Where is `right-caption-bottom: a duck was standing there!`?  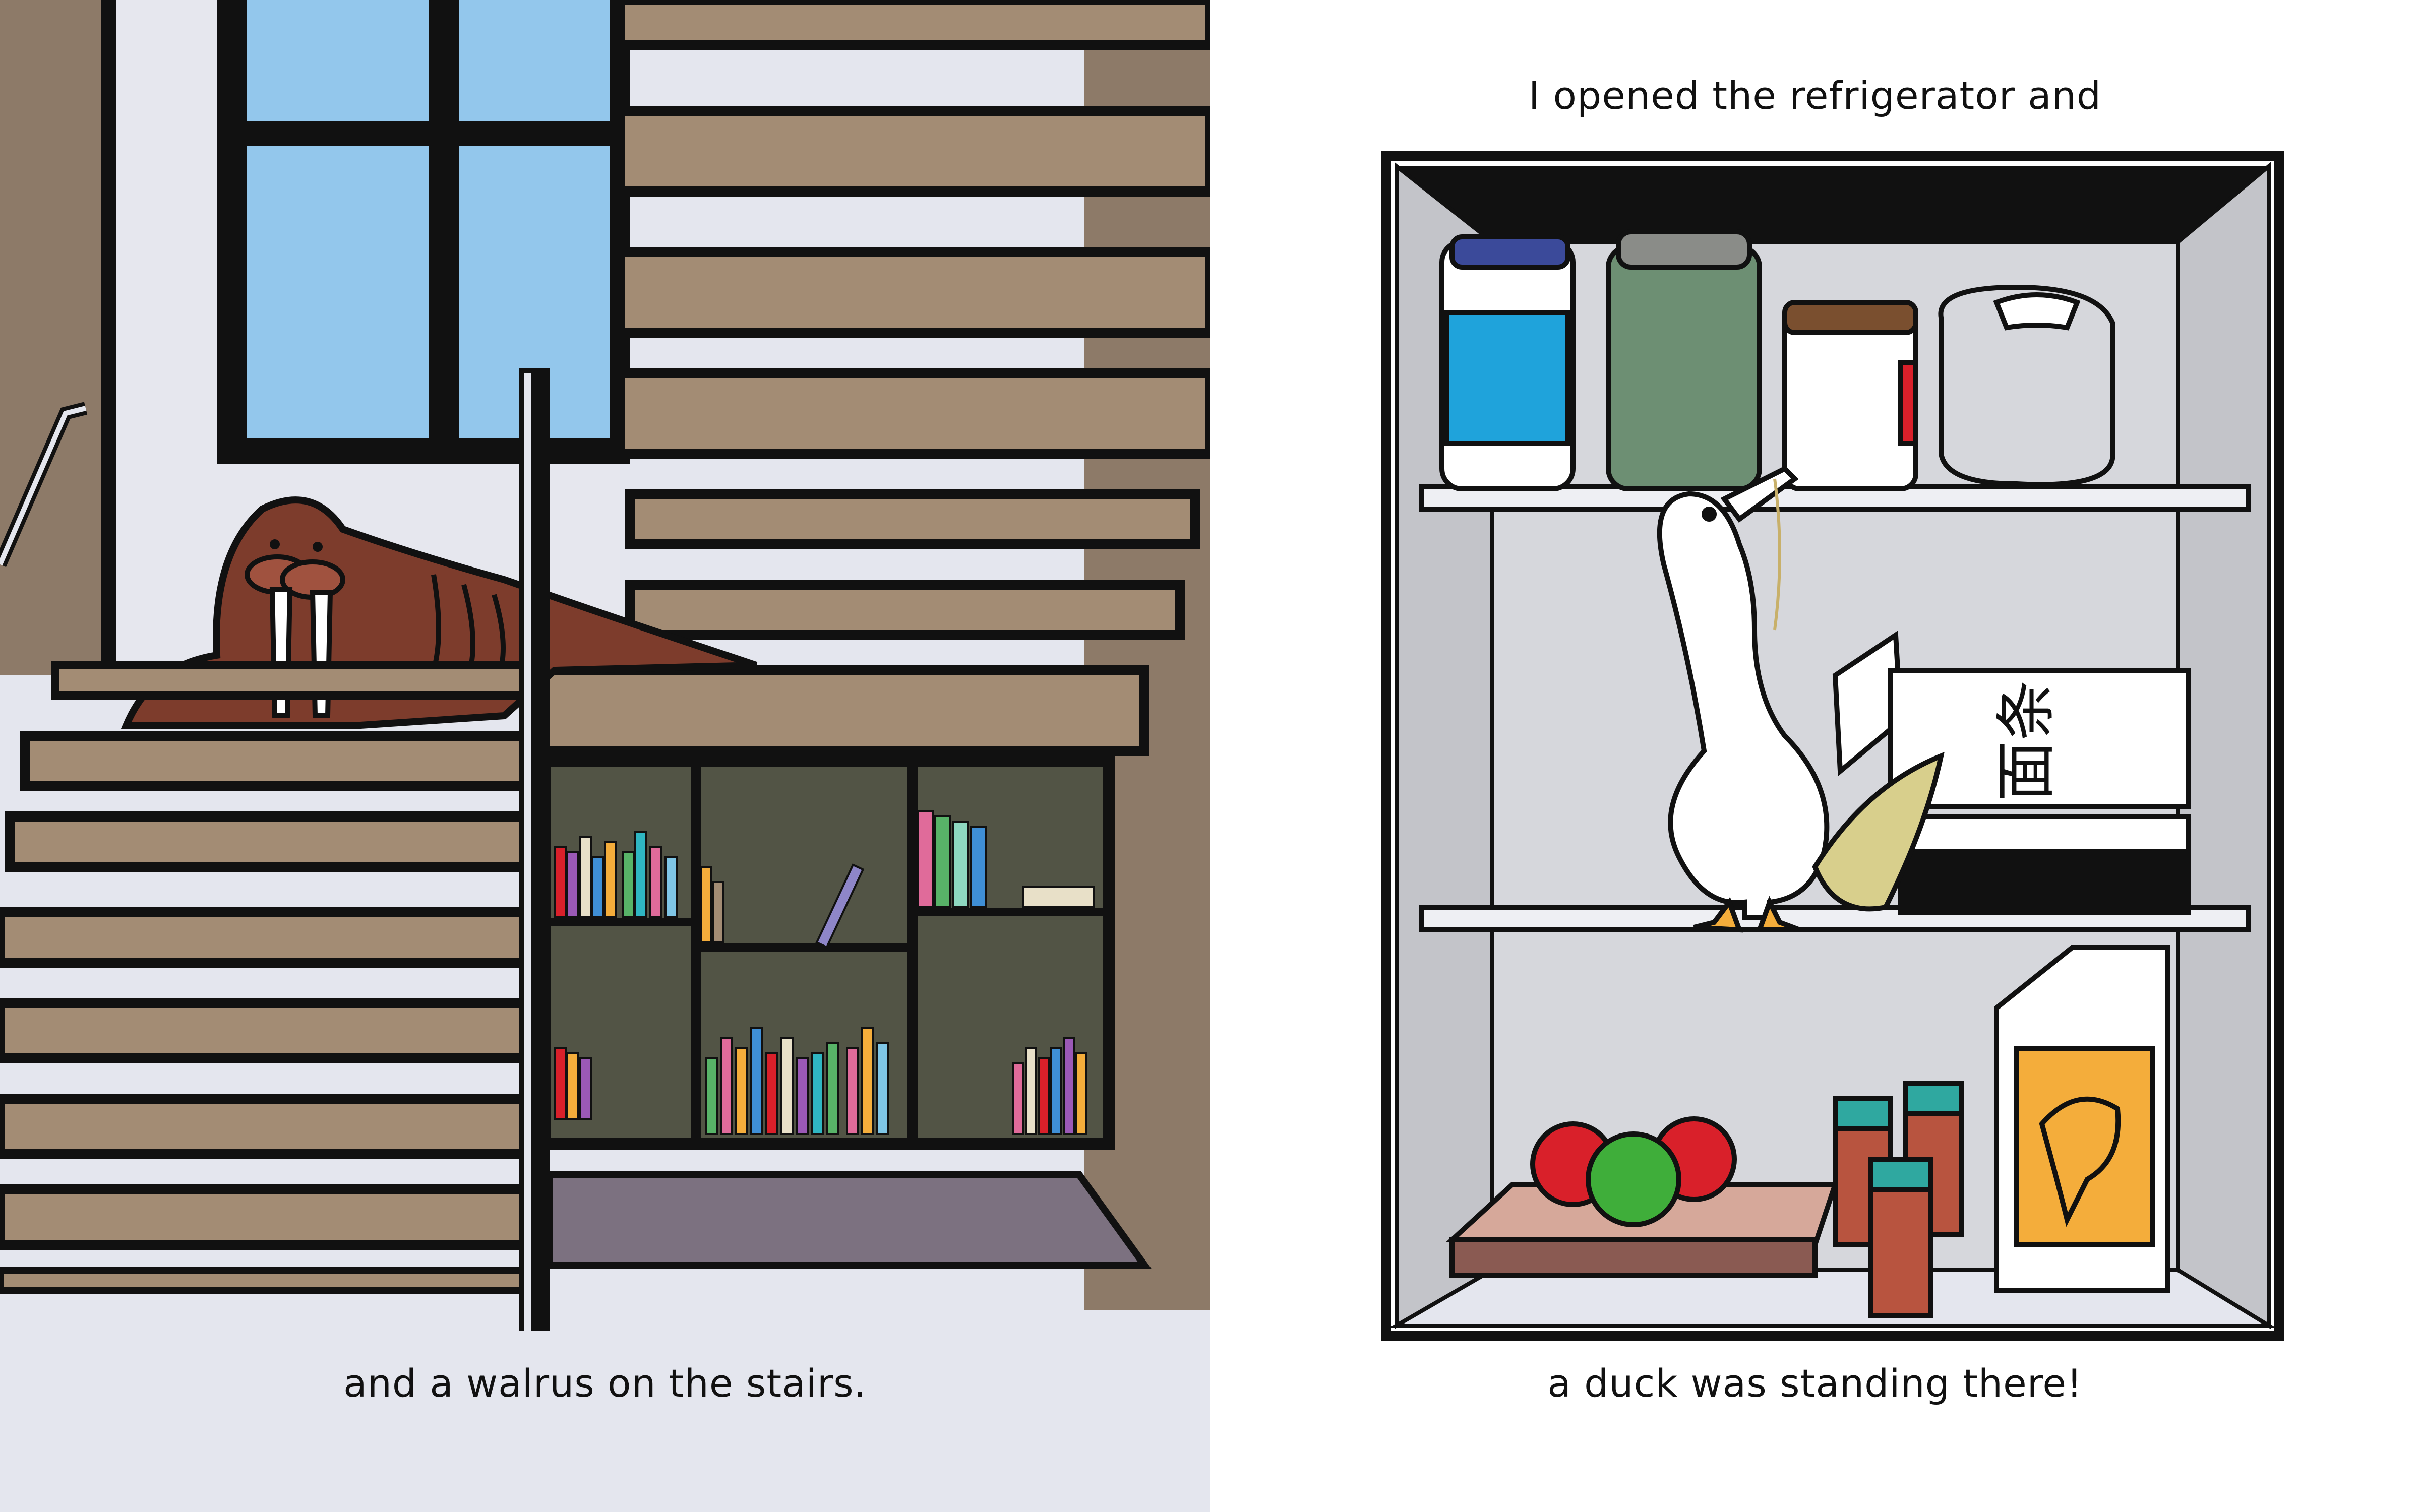
right-caption-bottom: a duck was standing there! is located at coordinates (1815, 1383).